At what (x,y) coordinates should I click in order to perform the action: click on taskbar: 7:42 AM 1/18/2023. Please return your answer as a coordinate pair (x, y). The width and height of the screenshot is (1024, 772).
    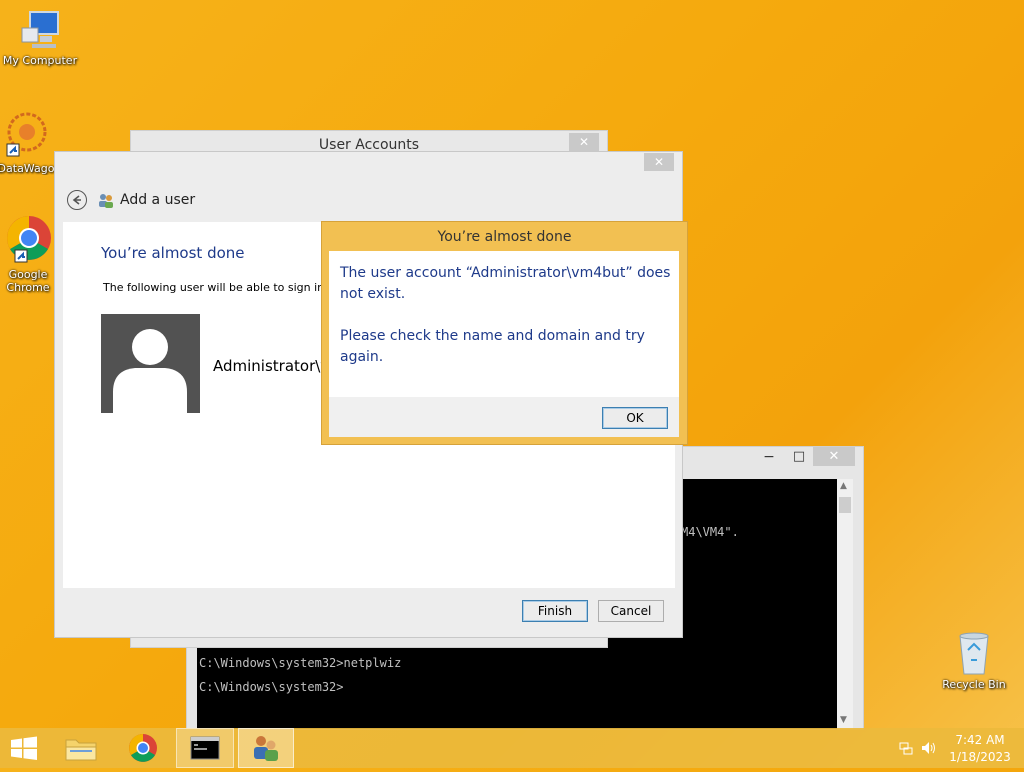
    Looking at the image, I should click on (512, 748).